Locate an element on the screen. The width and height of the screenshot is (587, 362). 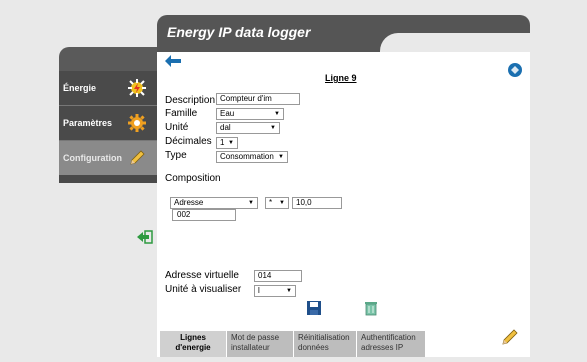
tab-mot-de-passe: Mot de passe installateur is located at coordinates (260, 344).